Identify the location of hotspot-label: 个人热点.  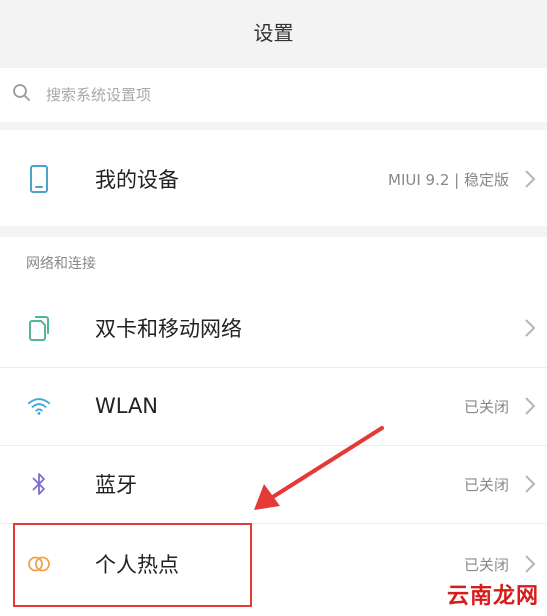
(137, 565).